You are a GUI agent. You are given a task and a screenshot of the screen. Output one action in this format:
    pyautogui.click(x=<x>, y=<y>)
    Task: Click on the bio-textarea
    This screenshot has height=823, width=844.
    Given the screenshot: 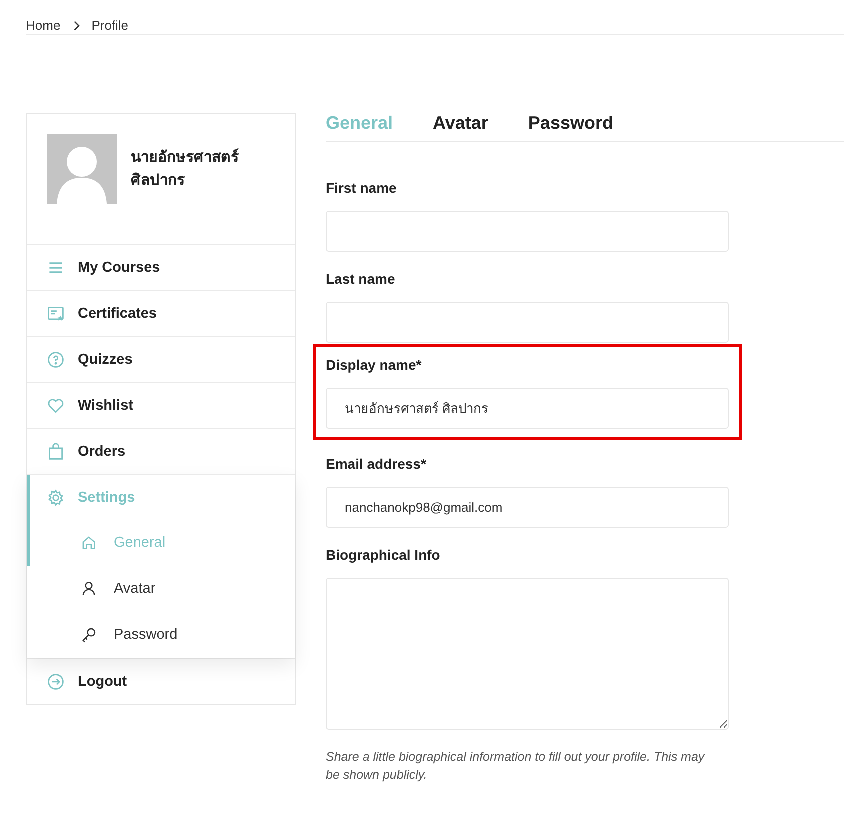 What is the action you would take?
    pyautogui.click(x=527, y=654)
    